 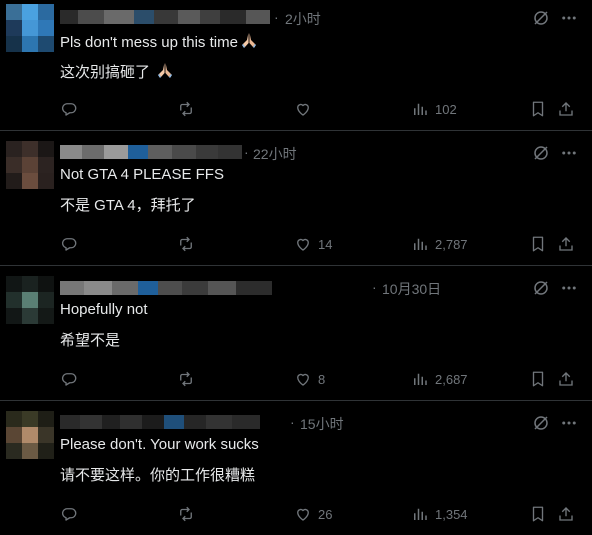 I want to click on action-bar: 26 1,354, so click(x=321, y=514).